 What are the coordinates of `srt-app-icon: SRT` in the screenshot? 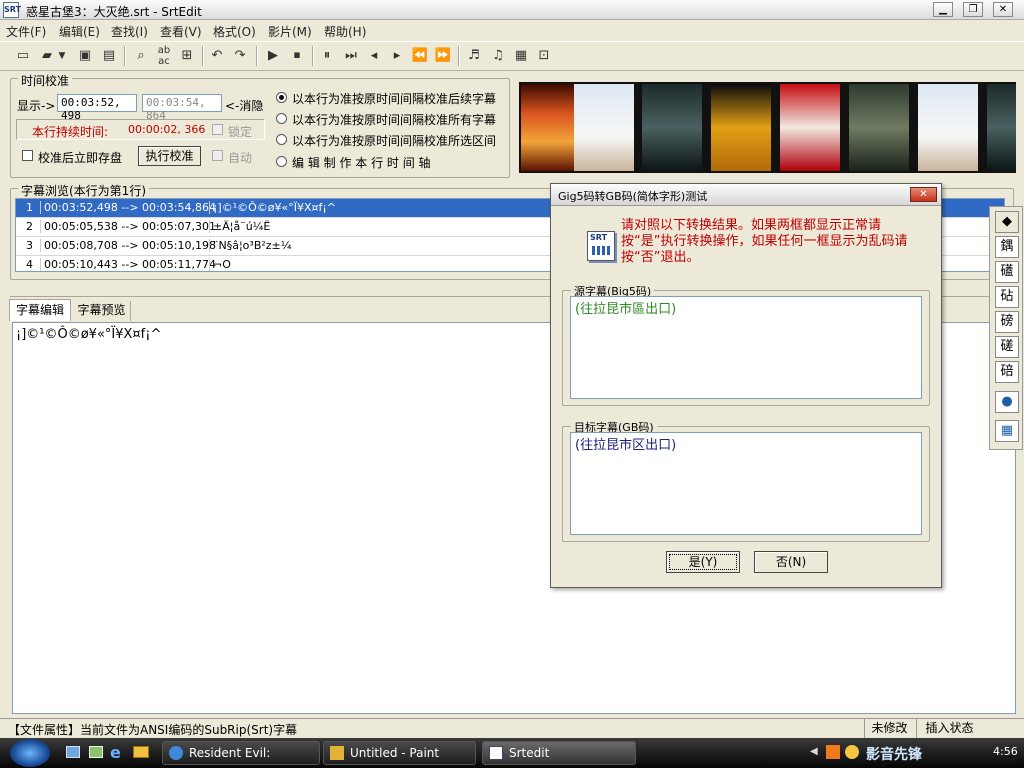 It's located at (12, 10).